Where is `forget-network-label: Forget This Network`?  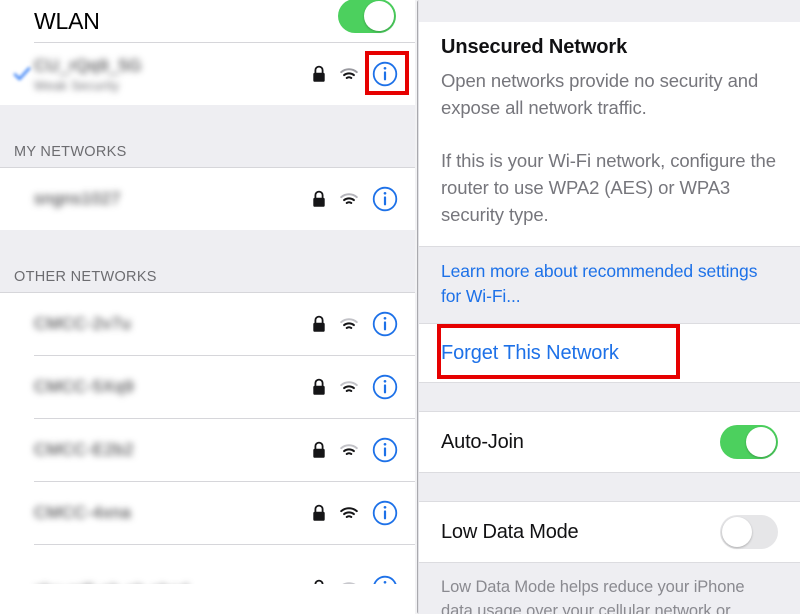 forget-network-label: Forget This Network is located at coordinates (530, 353).